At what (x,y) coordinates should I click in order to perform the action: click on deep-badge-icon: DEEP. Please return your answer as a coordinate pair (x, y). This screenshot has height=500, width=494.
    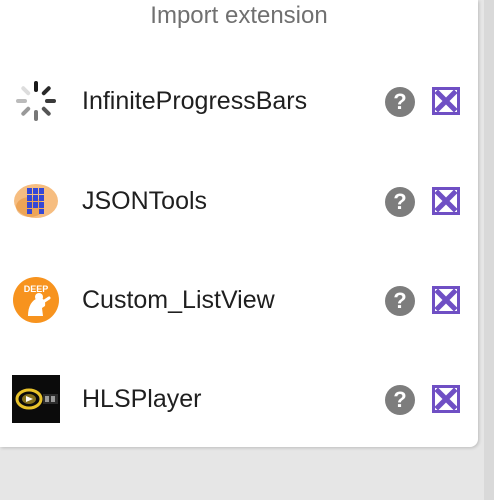
    Looking at the image, I should click on (36, 300).